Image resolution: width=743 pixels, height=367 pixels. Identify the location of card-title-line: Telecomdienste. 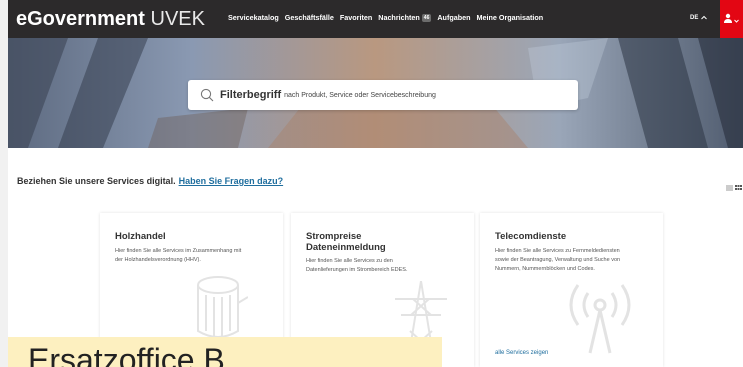
(531, 236).